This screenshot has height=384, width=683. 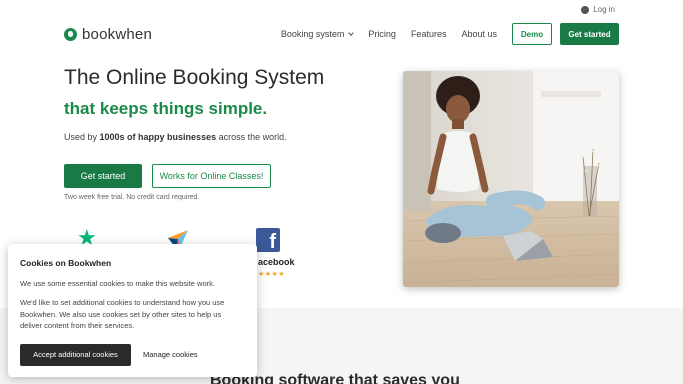 I want to click on hero-desc-bold: 1000s of happy businesses, so click(x=158, y=137).